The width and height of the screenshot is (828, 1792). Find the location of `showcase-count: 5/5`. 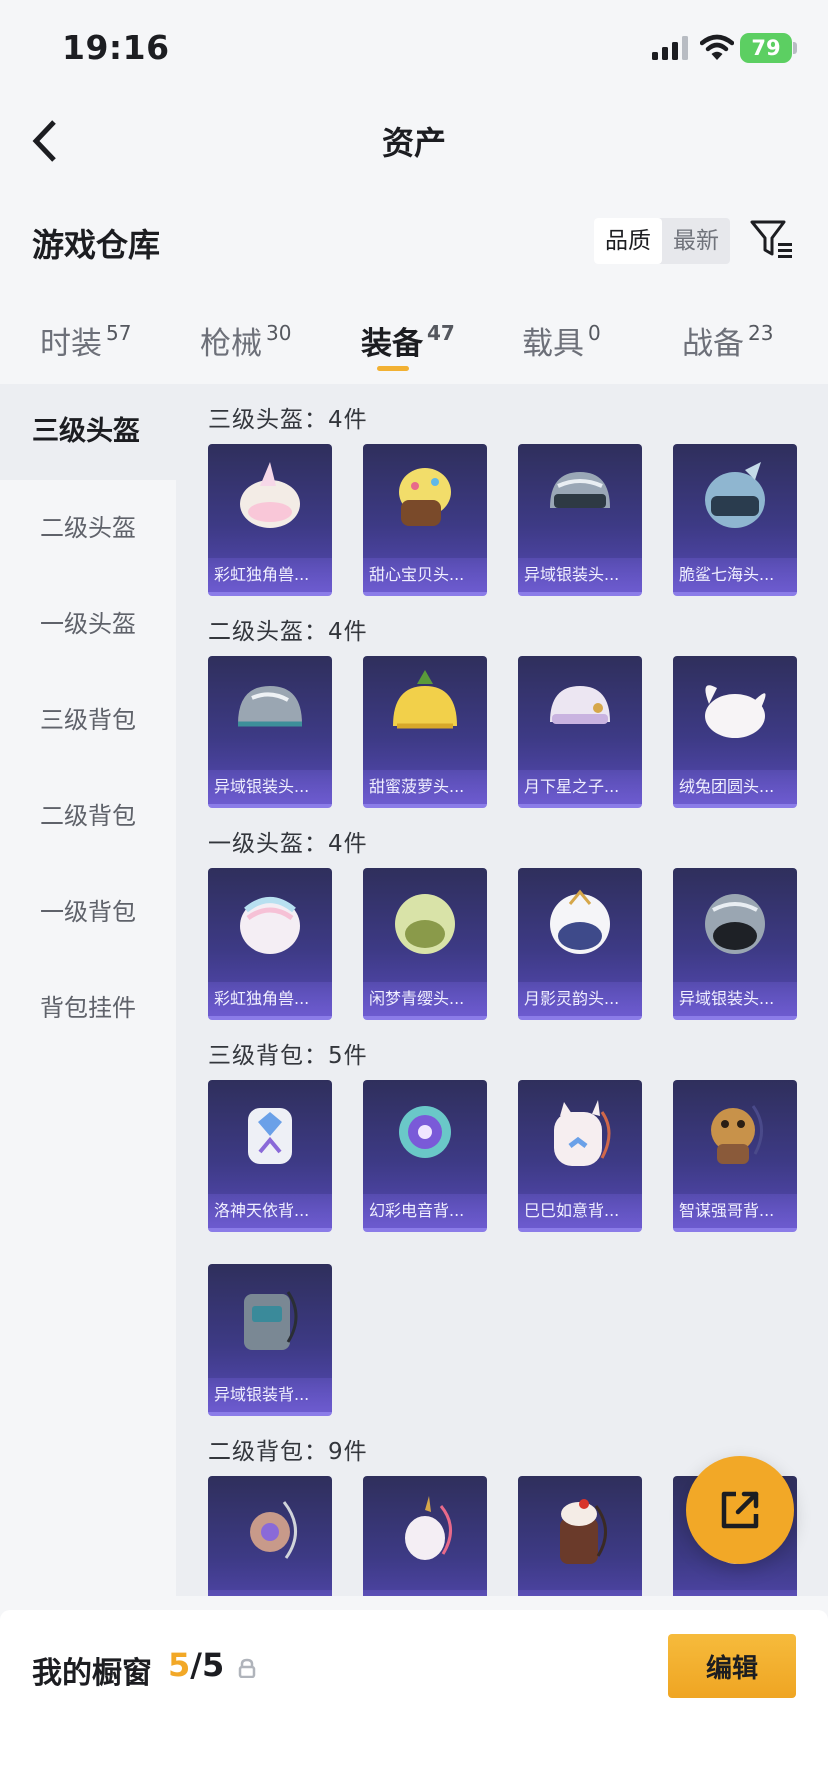

showcase-count: 5/5 is located at coordinates (196, 1665).